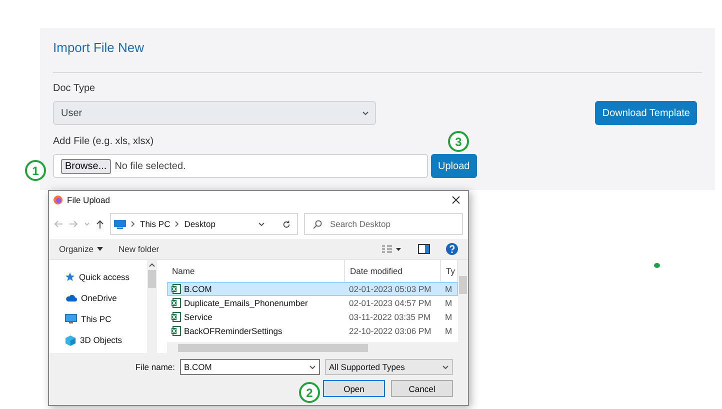  What do you see at coordinates (70, 277) in the screenshot?
I see `star-icon` at bounding box center [70, 277].